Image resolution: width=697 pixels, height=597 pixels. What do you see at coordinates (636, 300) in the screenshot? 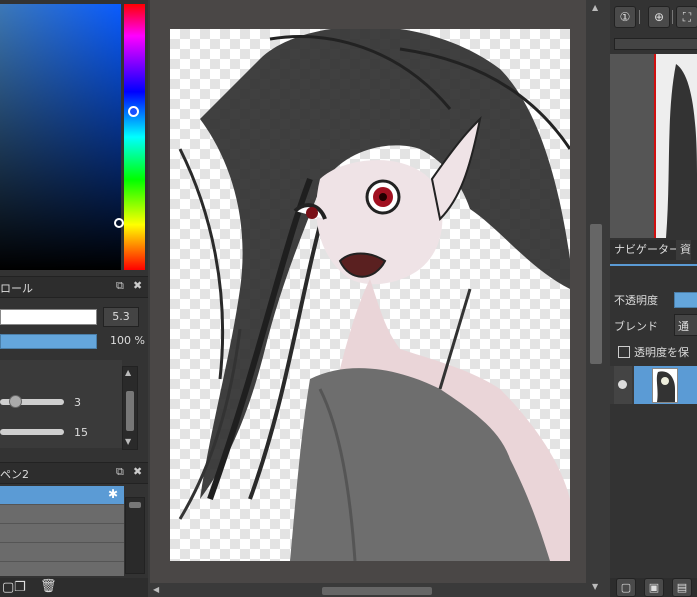
I see `layer-opacity-label: 不透明度` at bounding box center [636, 300].